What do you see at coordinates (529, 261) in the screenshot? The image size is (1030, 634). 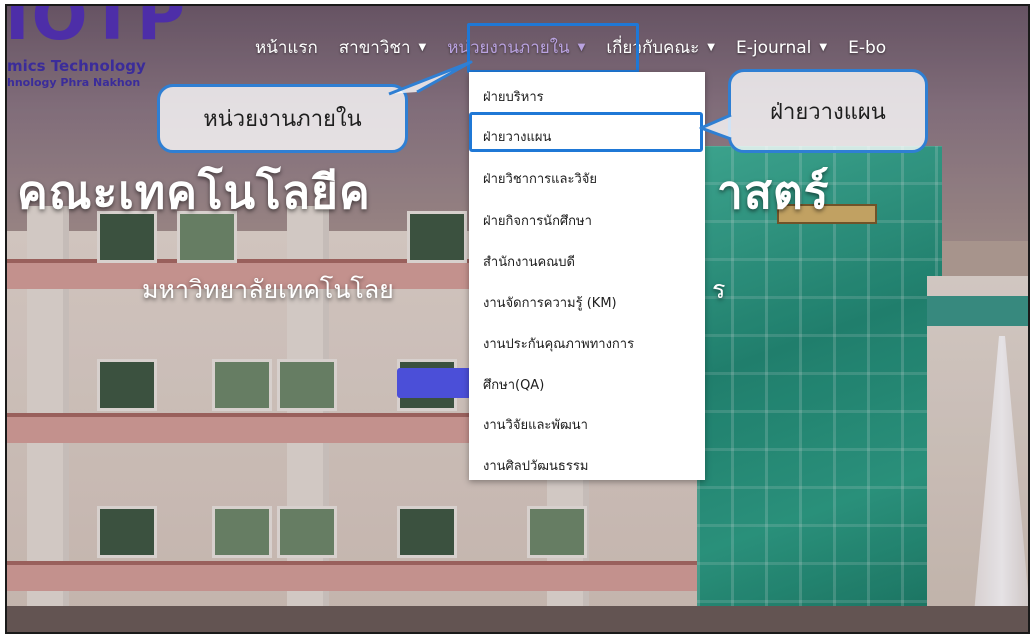 I see `dropdown-item: สำนักงานคณบดี` at bounding box center [529, 261].